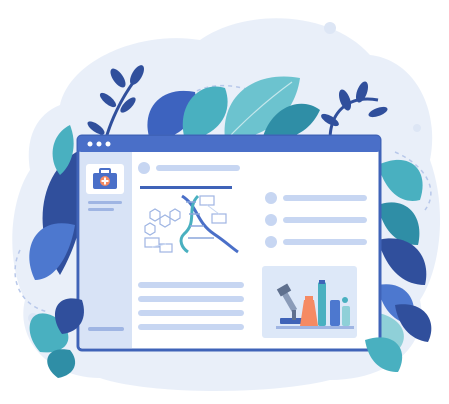 The width and height of the screenshot is (449, 404). Describe the element at coordinates (106, 329) in the screenshot. I see `sidebar-footer-line` at that location.